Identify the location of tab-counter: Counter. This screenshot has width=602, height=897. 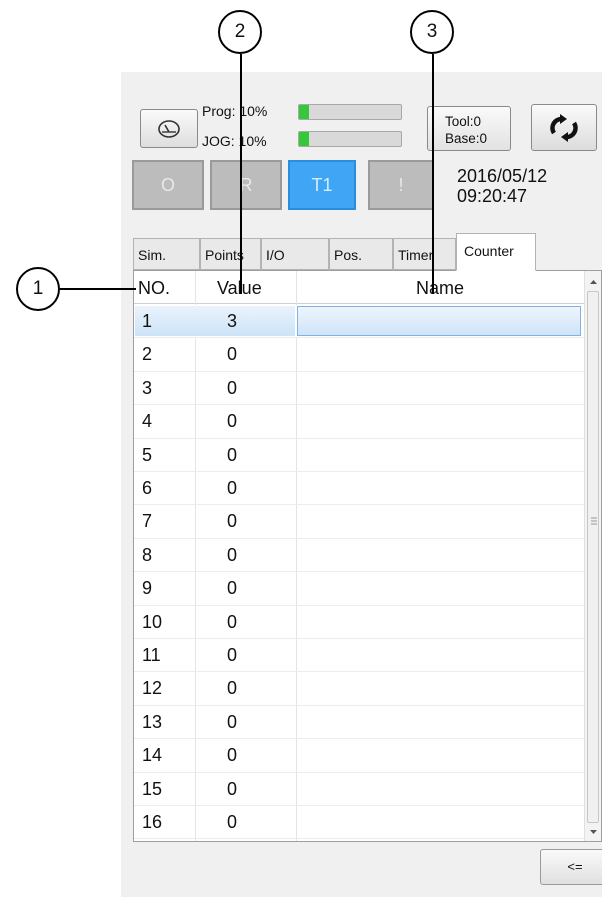
(496, 252).